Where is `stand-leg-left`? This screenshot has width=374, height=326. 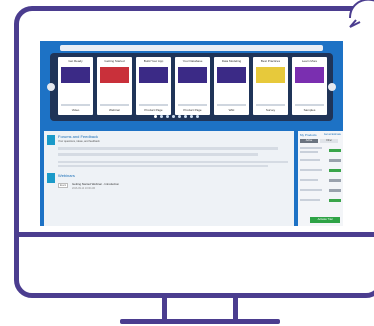
stand-leg-left is located at coordinates (164, 309).